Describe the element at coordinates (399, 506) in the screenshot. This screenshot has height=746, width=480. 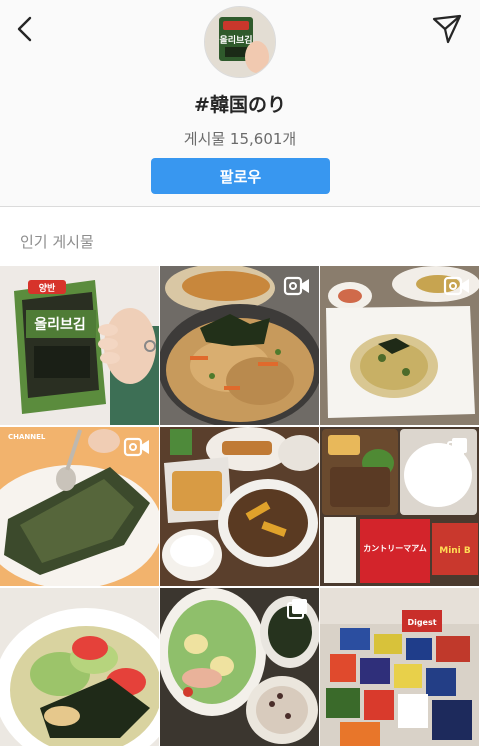
I see `post-bento-snacks: カントリーマアム Mini B` at that location.